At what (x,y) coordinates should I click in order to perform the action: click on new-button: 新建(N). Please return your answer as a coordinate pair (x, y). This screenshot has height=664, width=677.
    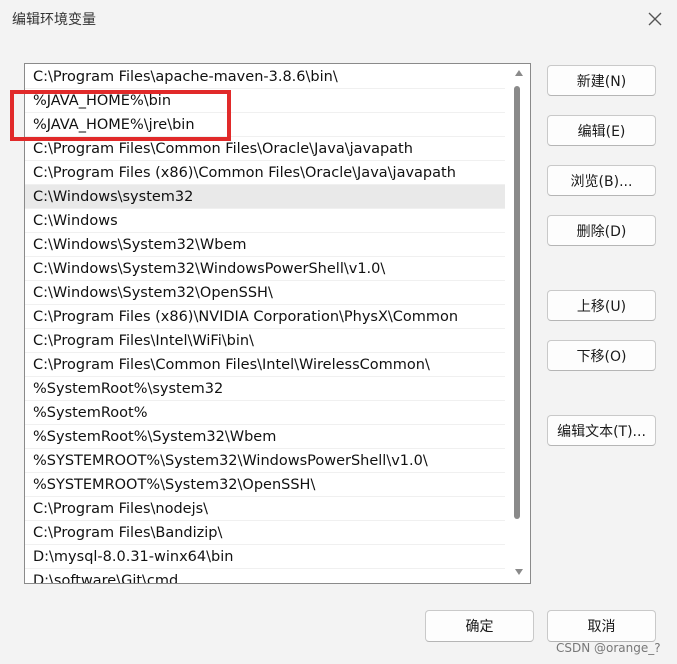
    Looking at the image, I should click on (601, 80).